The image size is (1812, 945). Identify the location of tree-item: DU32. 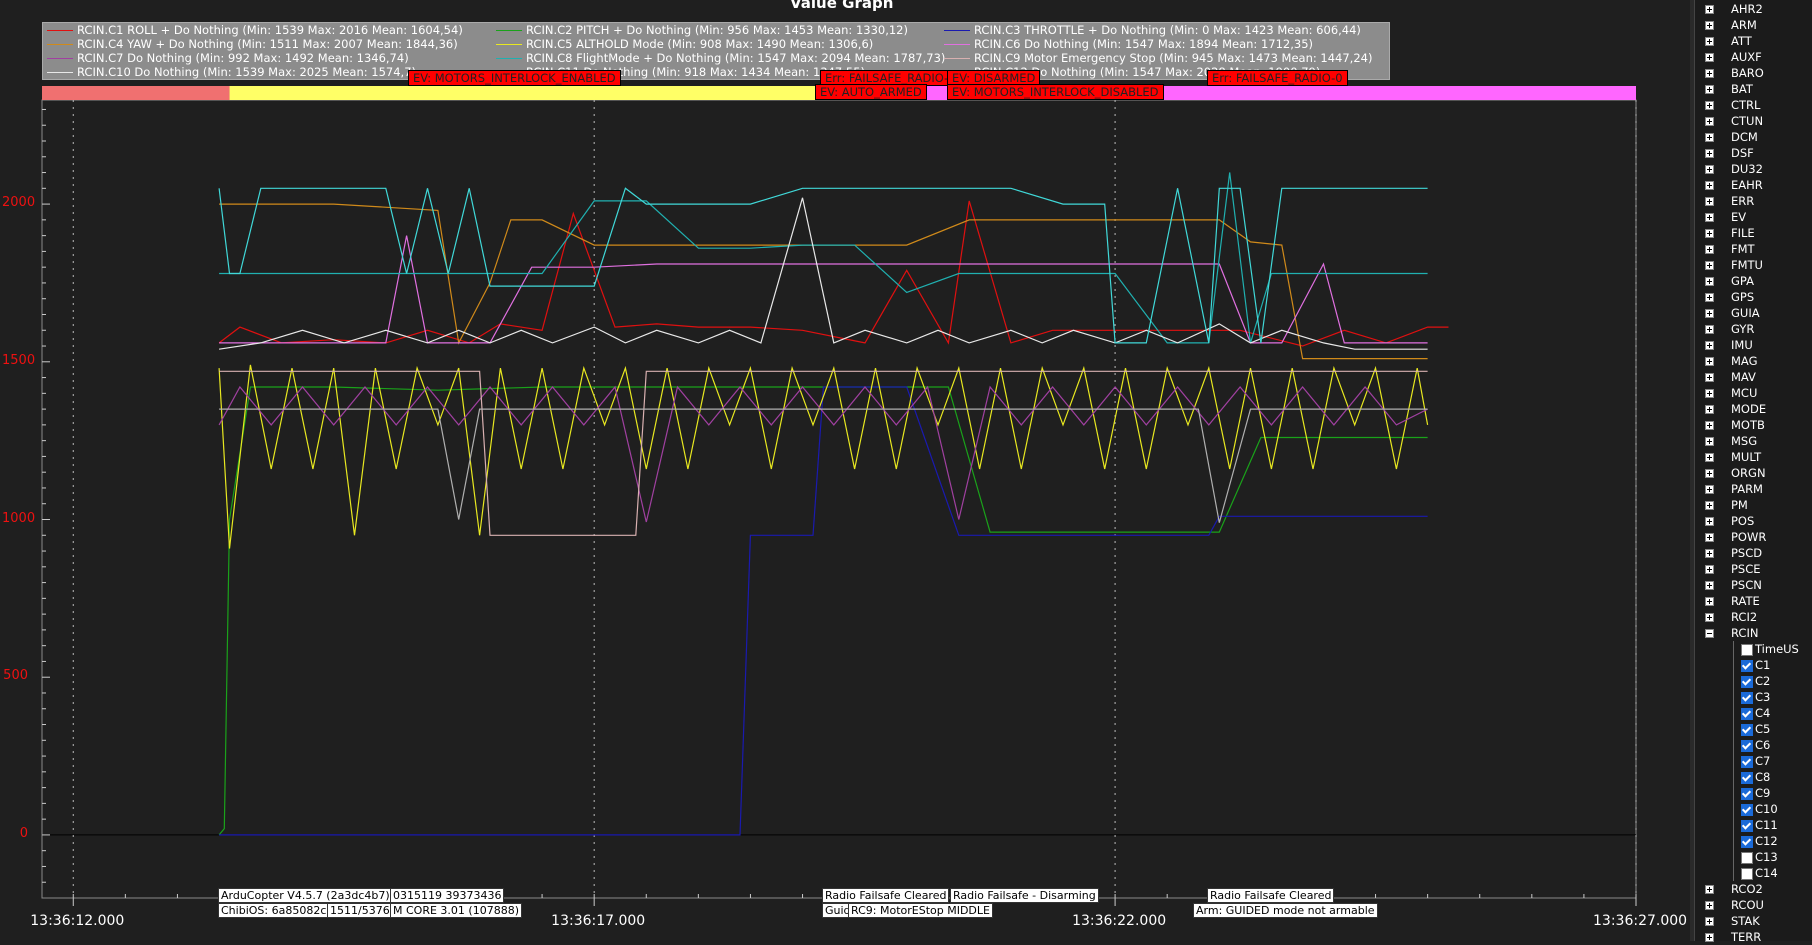
(1753, 169).